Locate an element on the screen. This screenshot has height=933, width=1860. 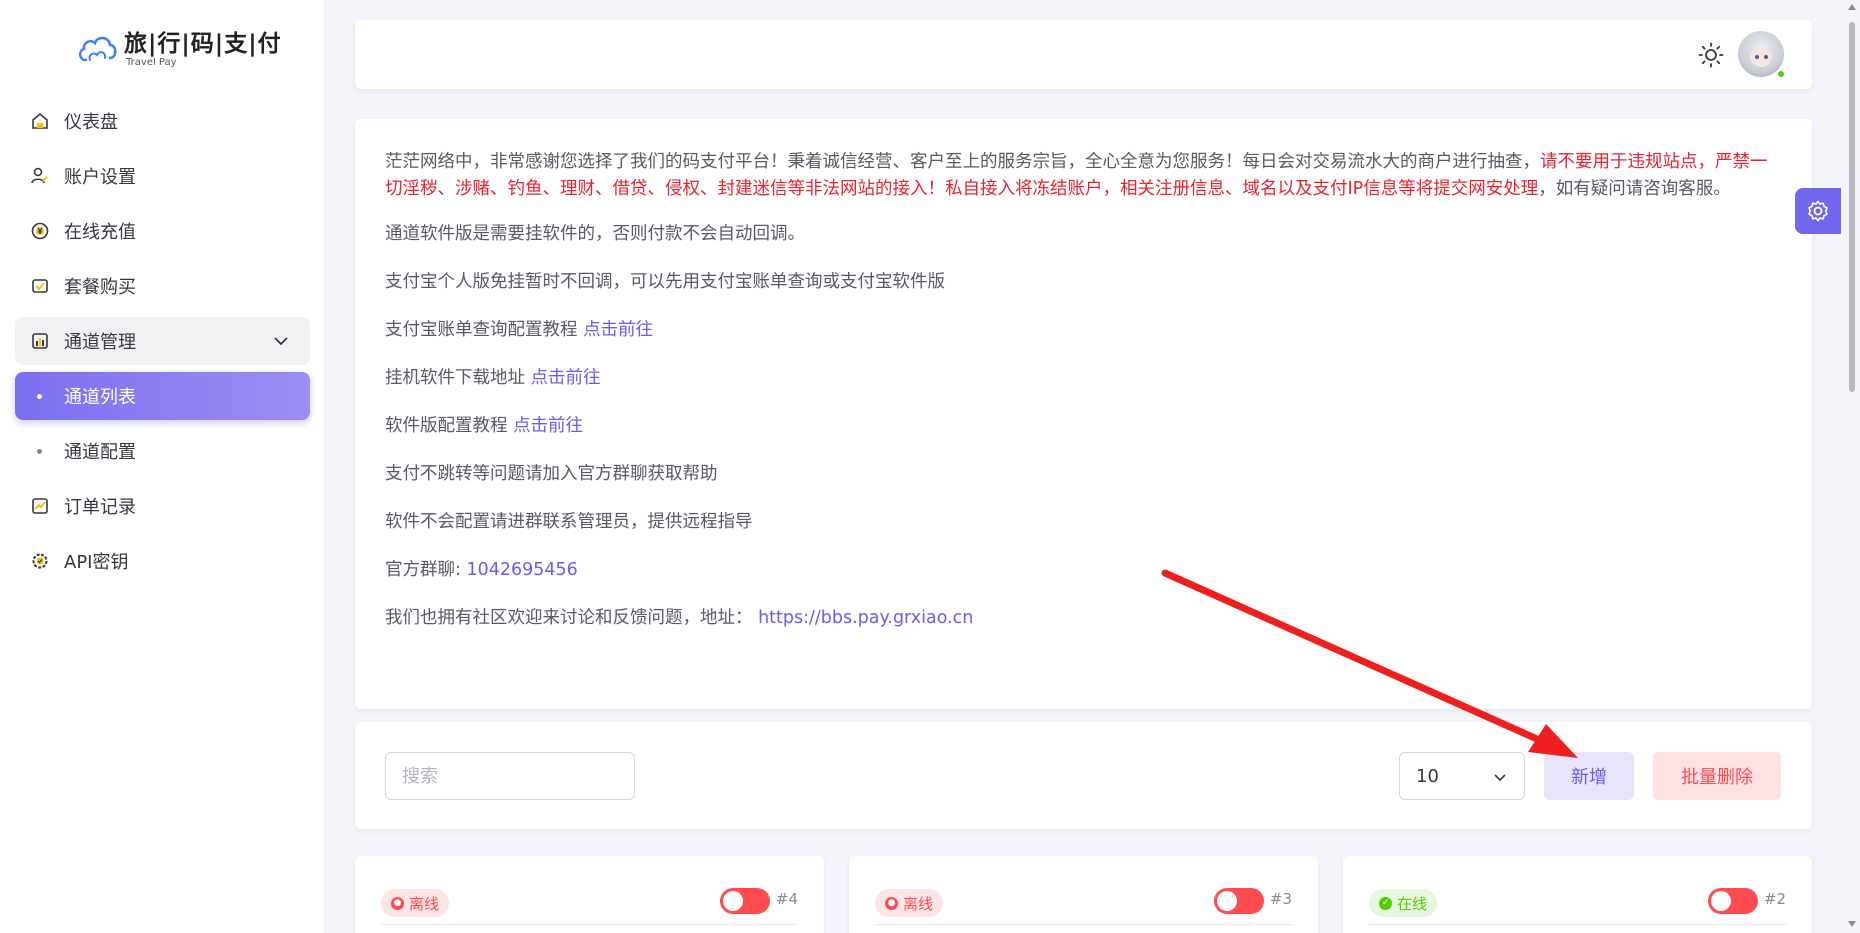
notice-group-text: 官方群聊: is located at coordinates (426, 570).